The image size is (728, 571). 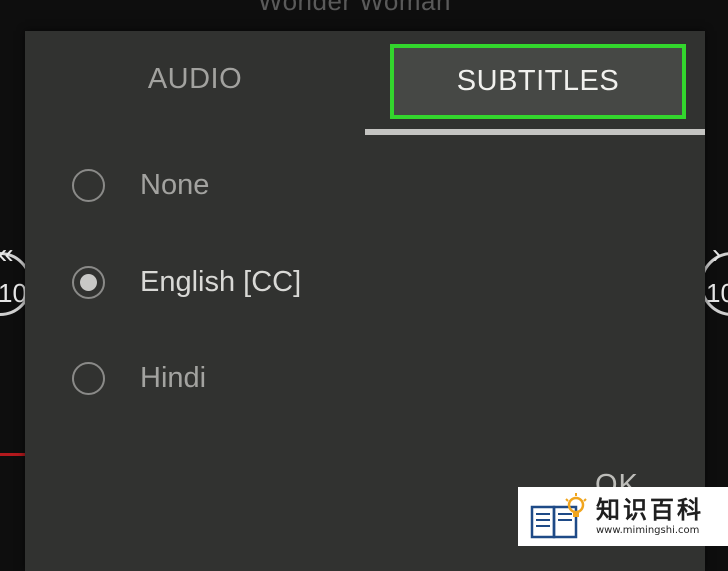 What do you see at coordinates (648, 530) in the screenshot?
I see `watermark-url: www.mimingshi.com` at bounding box center [648, 530].